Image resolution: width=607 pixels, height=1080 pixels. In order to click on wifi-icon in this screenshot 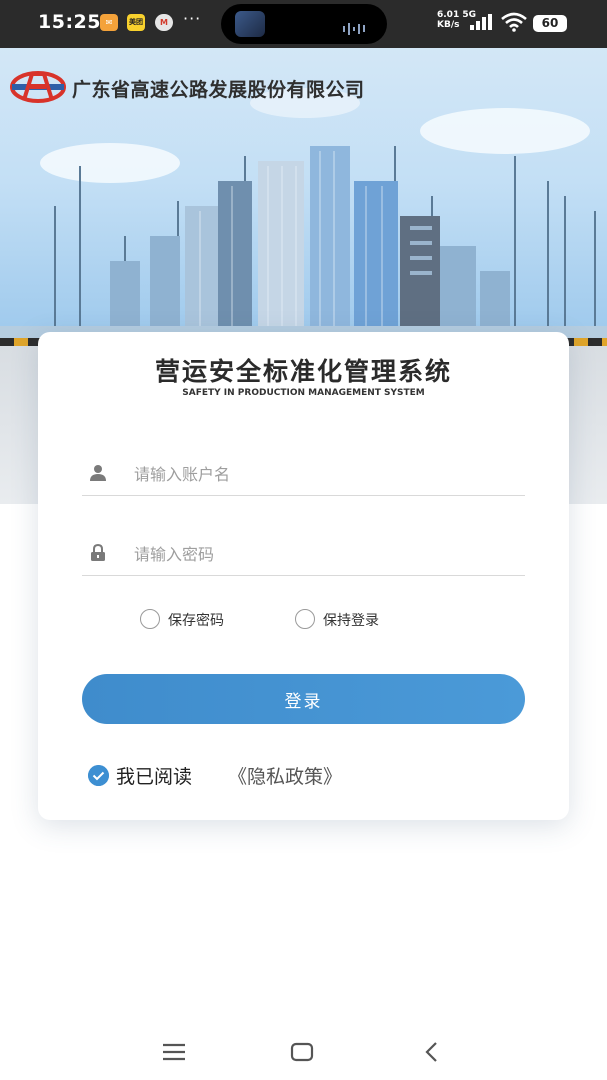, I will do `click(514, 22)`.